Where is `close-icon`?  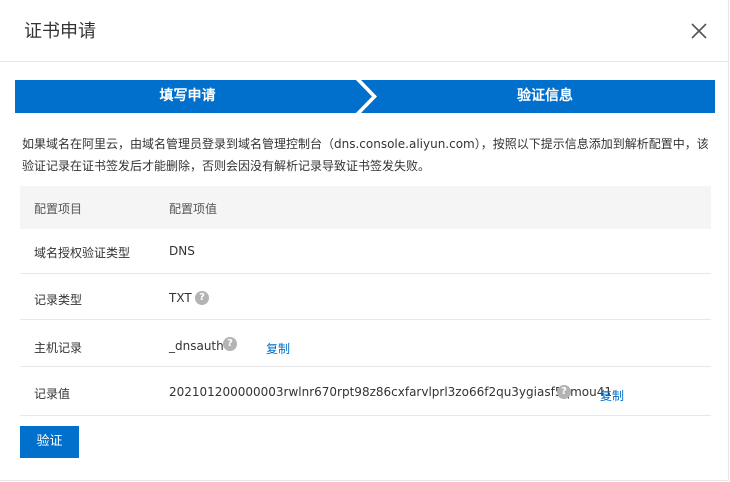
close-icon is located at coordinates (699, 31).